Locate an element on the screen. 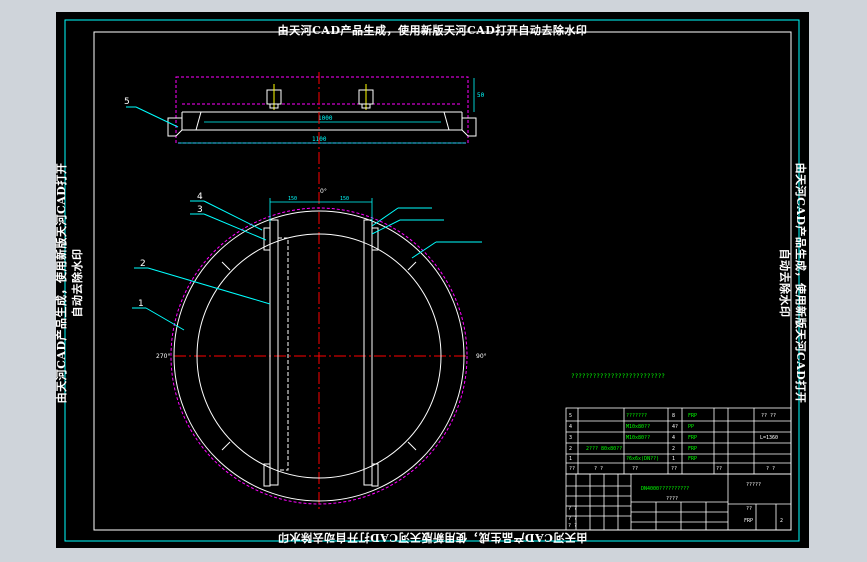  bom-header-mat: ?? is located at coordinates (674, 469).